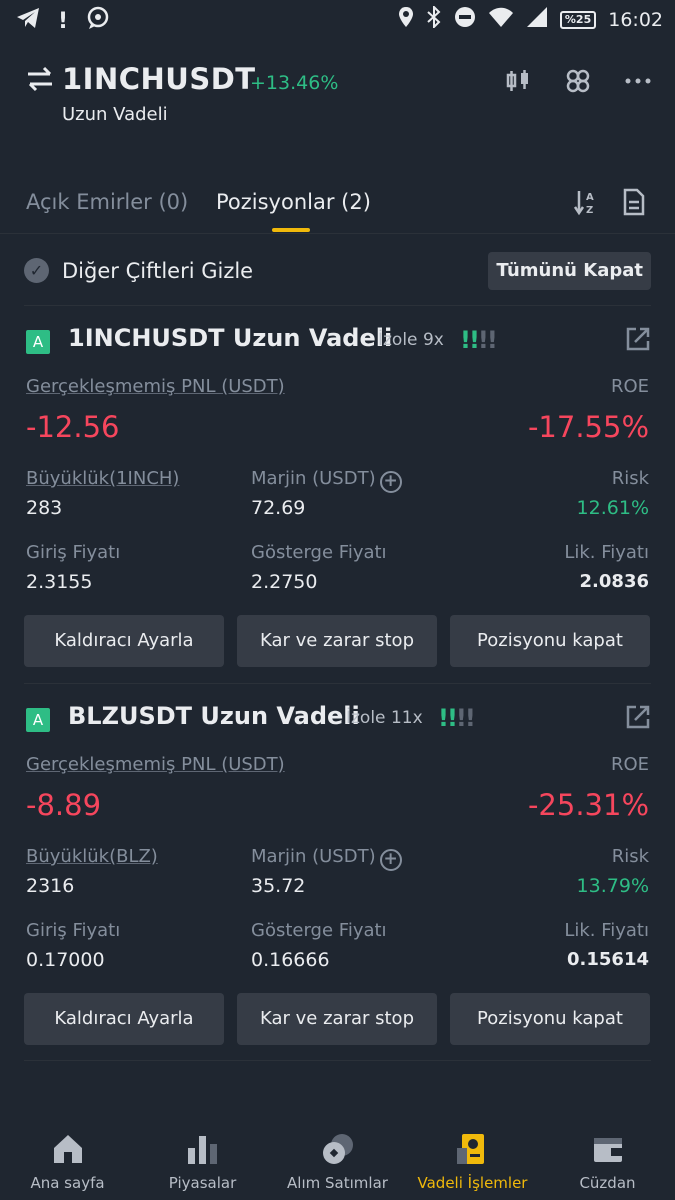 The width and height of the screenshot is (675, 1200). I want to click on entry-price-value: 0.17000, so click(65, 960).